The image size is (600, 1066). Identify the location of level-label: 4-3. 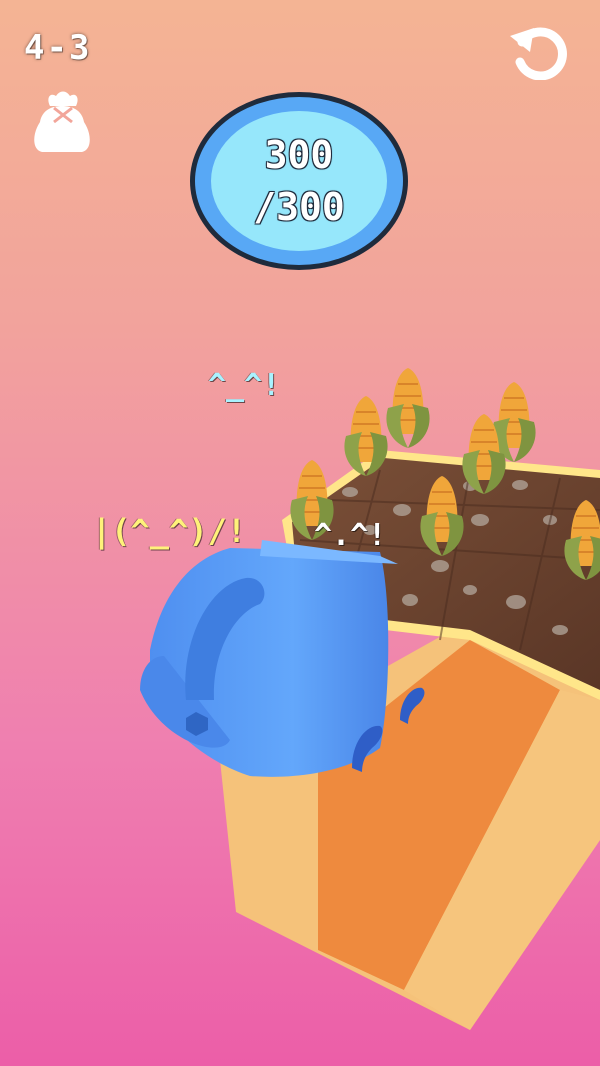
(58, 48).